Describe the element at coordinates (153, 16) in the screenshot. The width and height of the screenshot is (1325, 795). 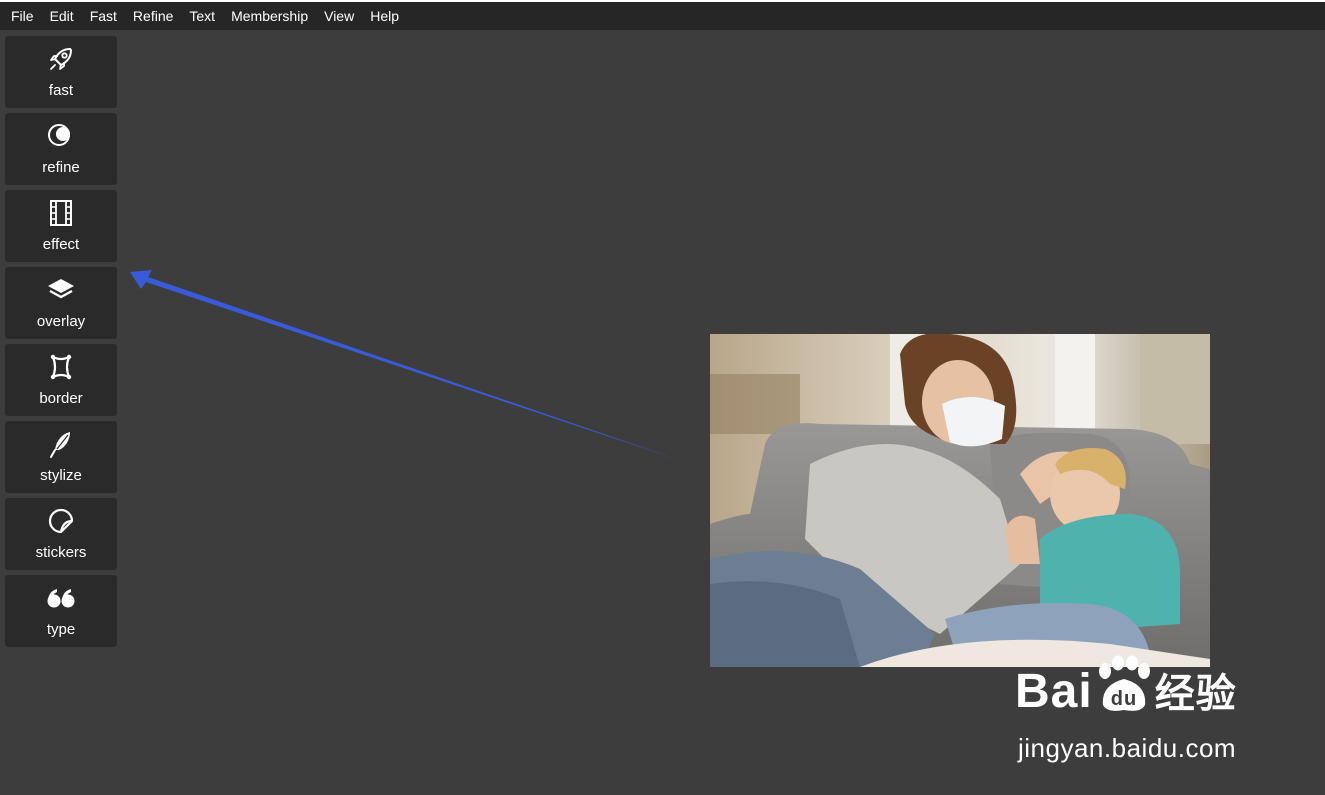
I see `menu-refine: Refine` at that location.